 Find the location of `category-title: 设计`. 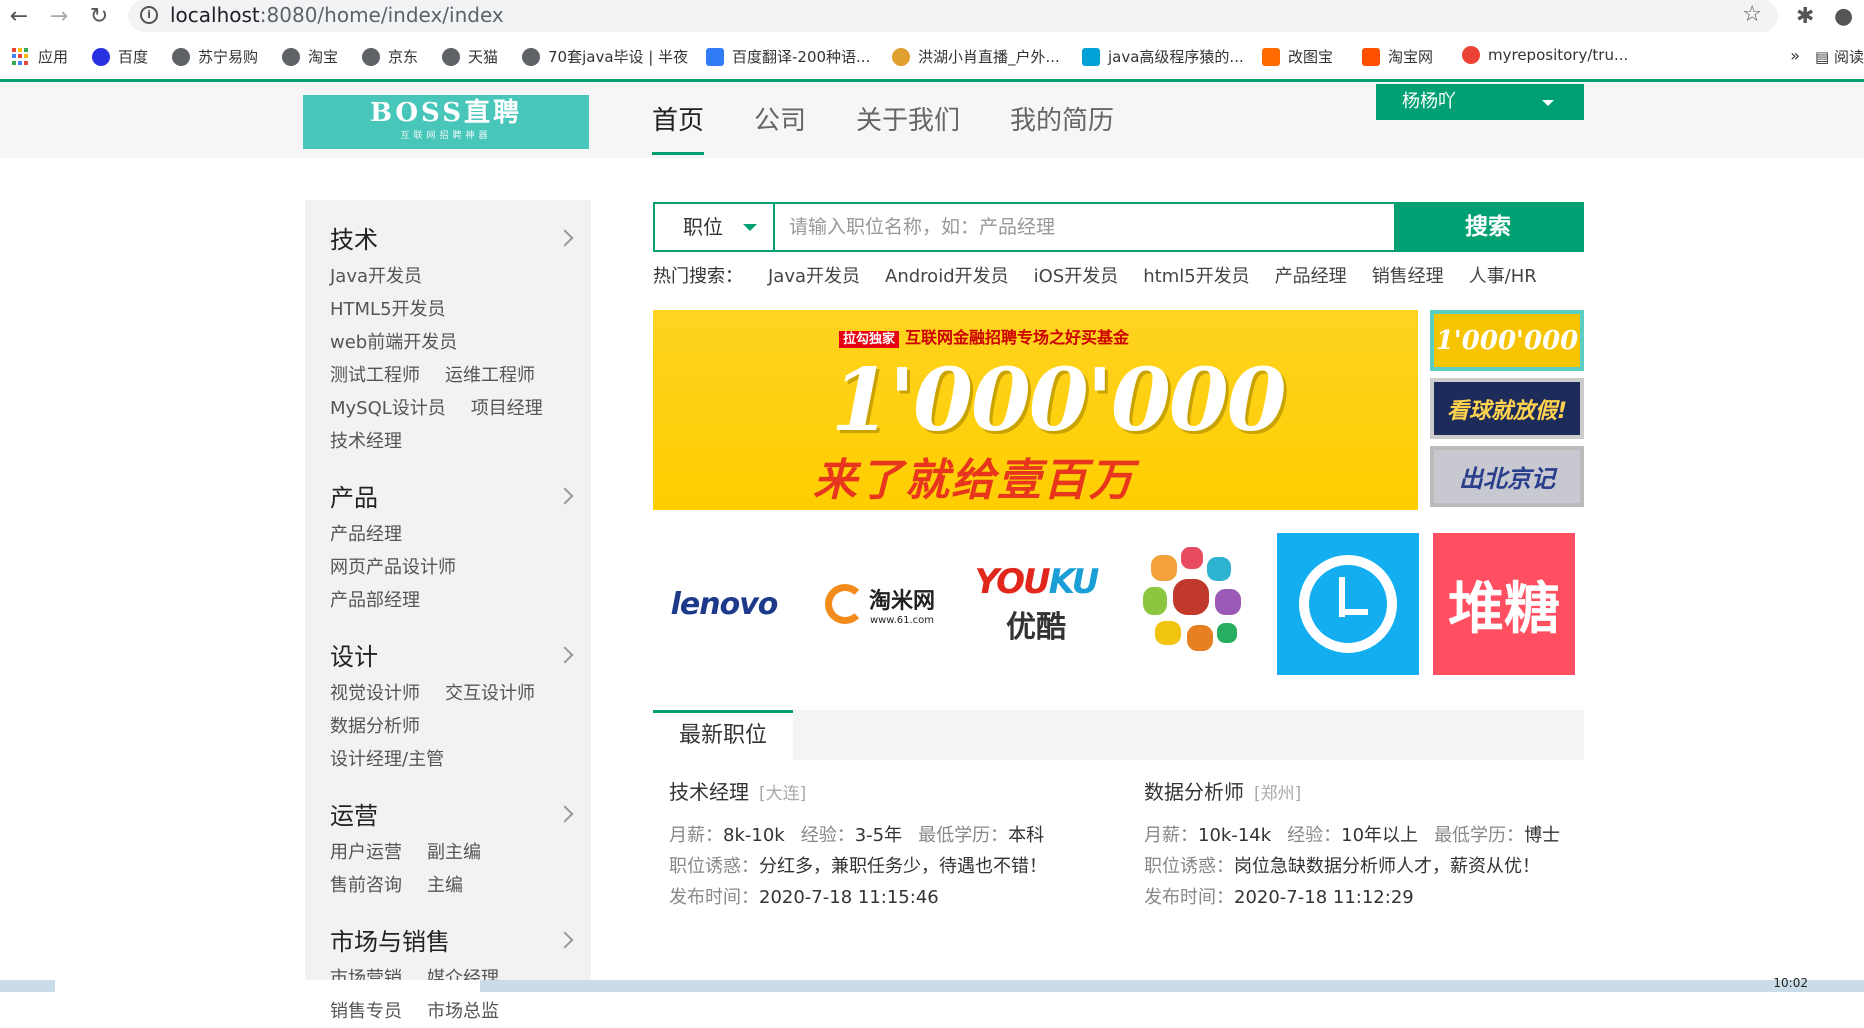

category-title: 设计 is located at coordinates (460, 657).